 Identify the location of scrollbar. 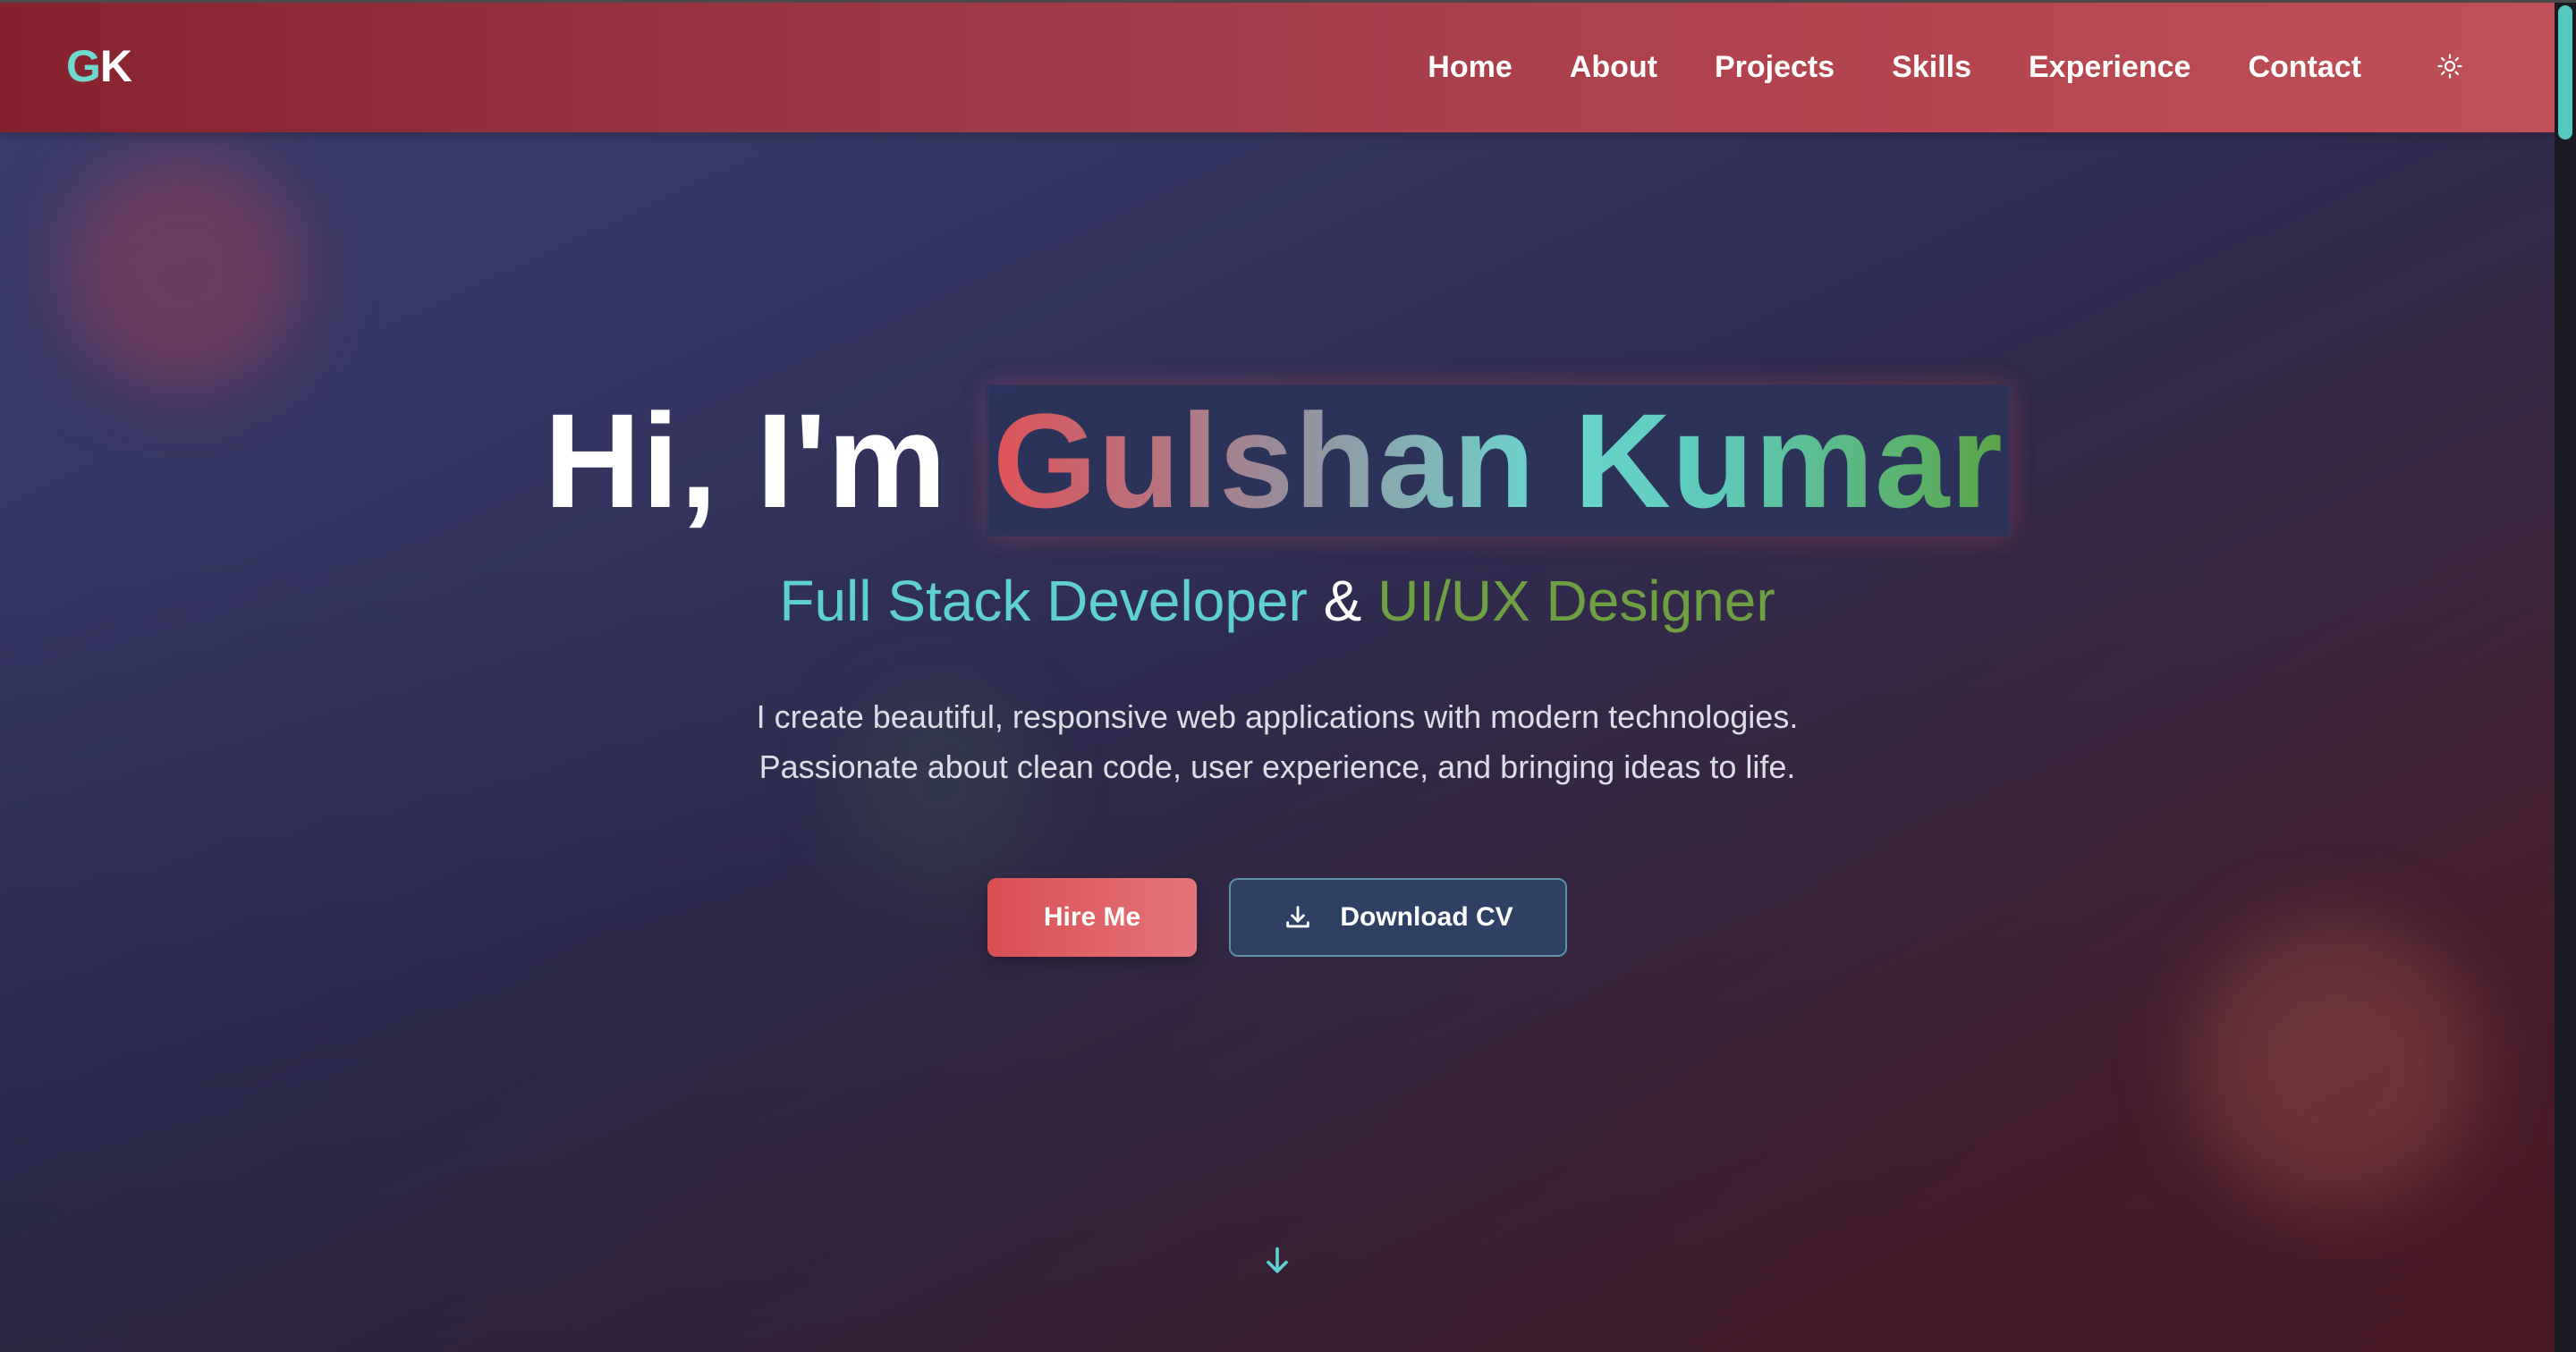
(2565, 676).